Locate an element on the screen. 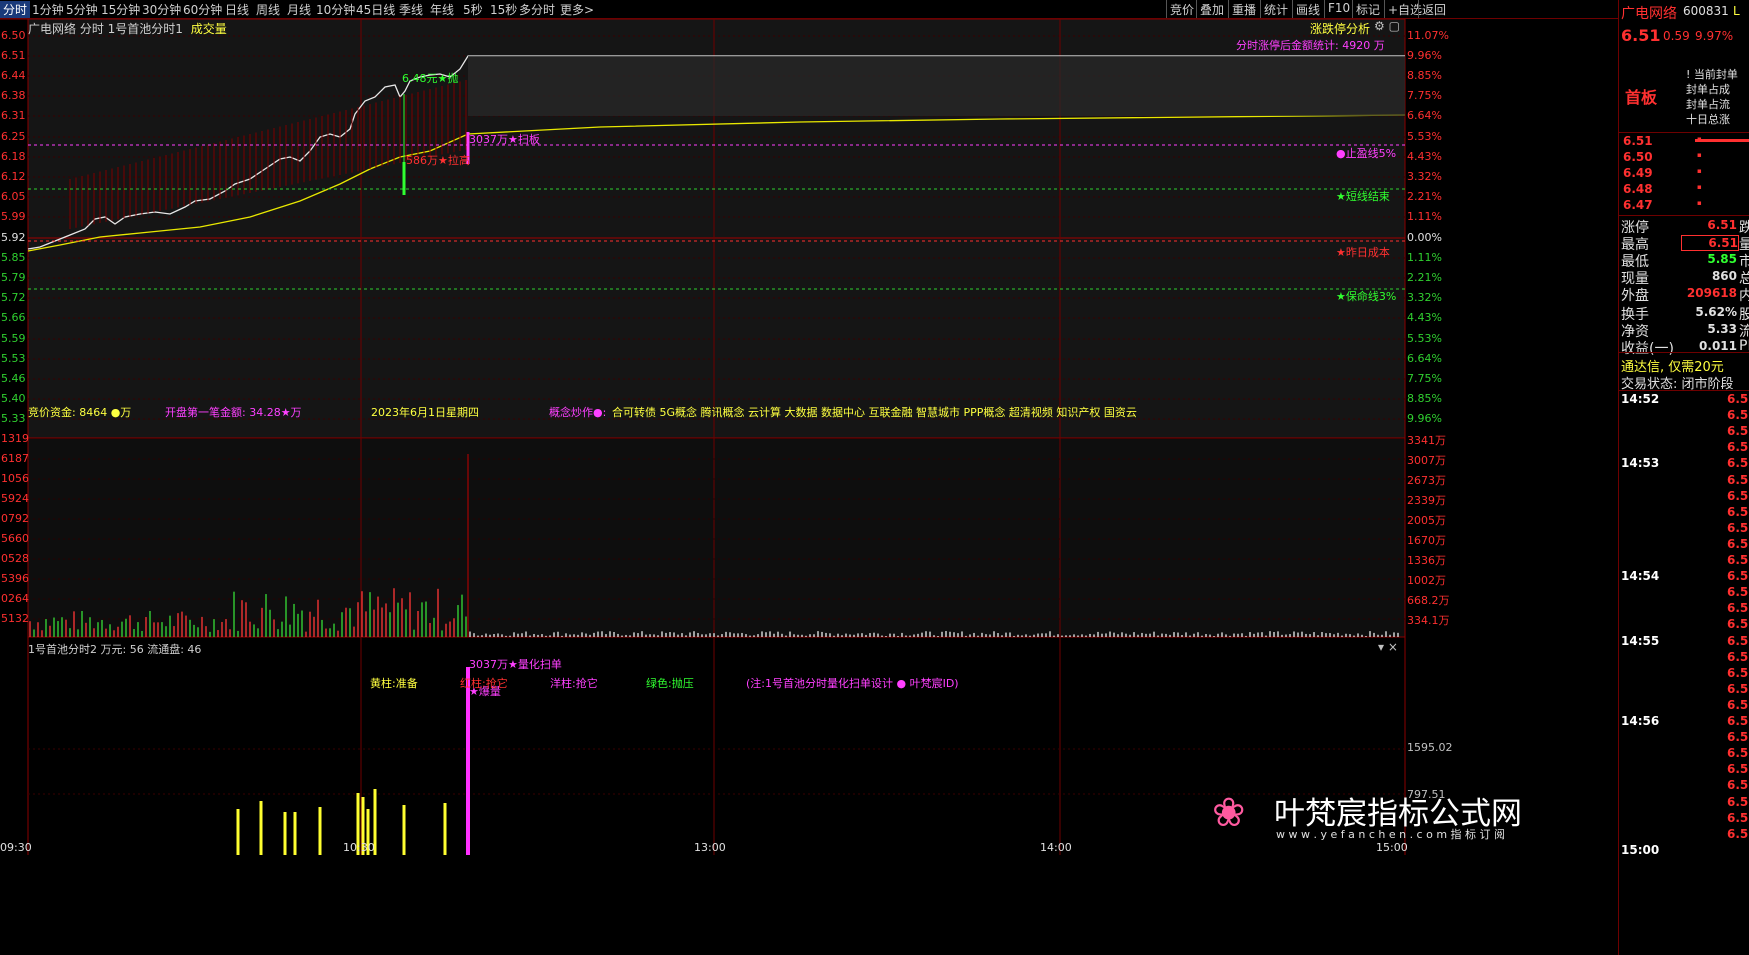 This screenshot has height=955, width=1749. volume-axis-right-label: 334.1万 is located at coordinates (1428, 620).